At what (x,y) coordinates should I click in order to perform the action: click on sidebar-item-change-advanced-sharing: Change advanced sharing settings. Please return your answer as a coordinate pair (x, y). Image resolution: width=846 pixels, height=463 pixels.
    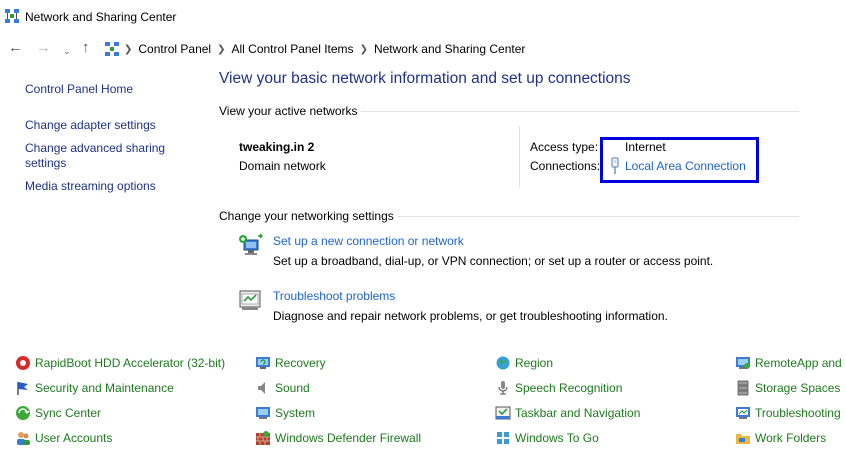
    Looking at the image, I should click on (100, 156).